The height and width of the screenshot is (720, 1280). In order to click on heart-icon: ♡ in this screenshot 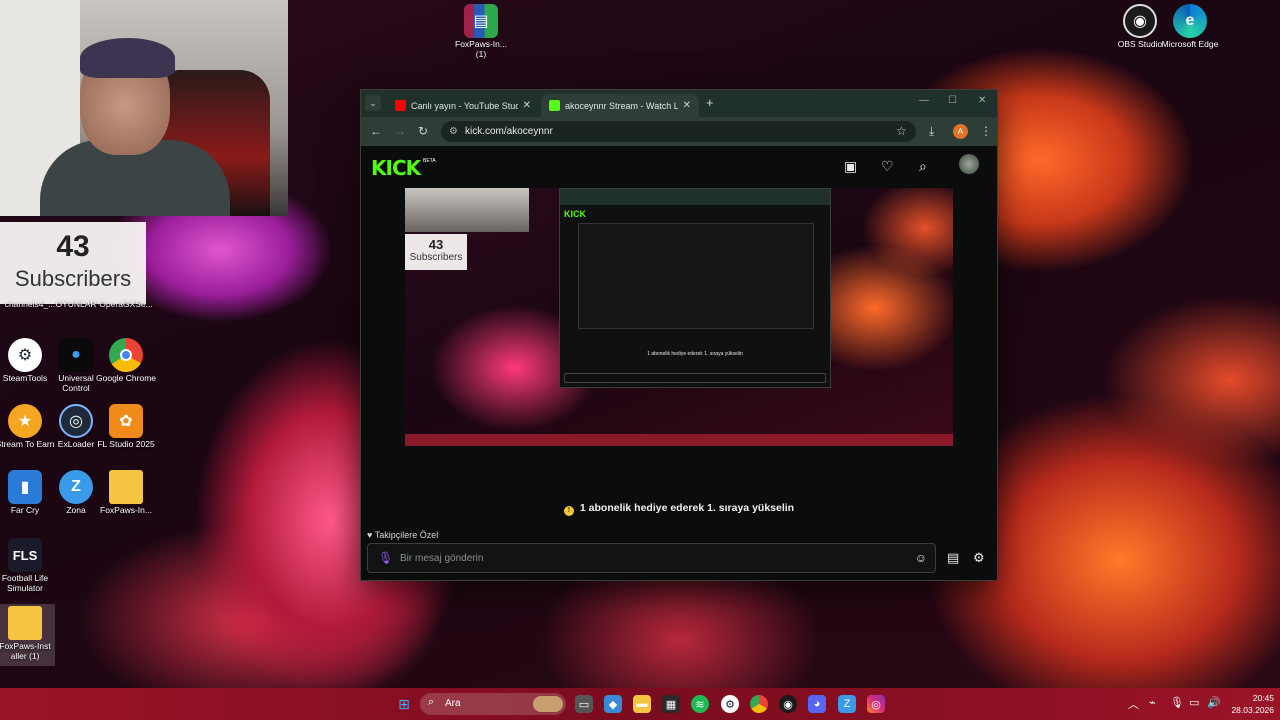, I will do `click(887, 166)`.